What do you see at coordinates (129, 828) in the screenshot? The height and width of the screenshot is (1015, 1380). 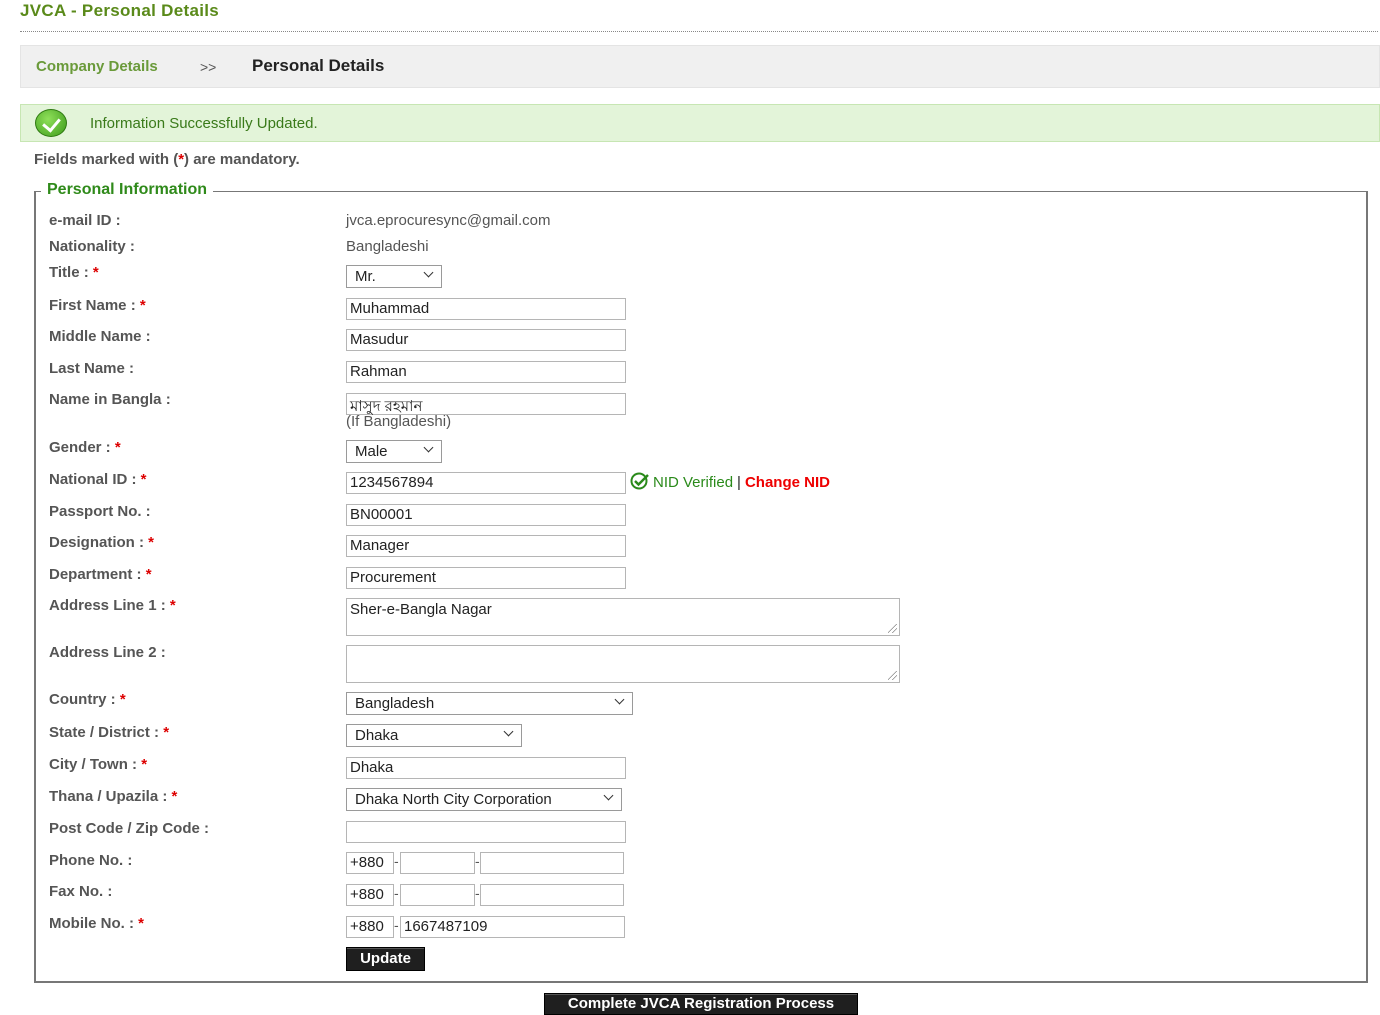 I see `label-post-code: Post Code / Zip Code :` at bounding box center [129, 828].